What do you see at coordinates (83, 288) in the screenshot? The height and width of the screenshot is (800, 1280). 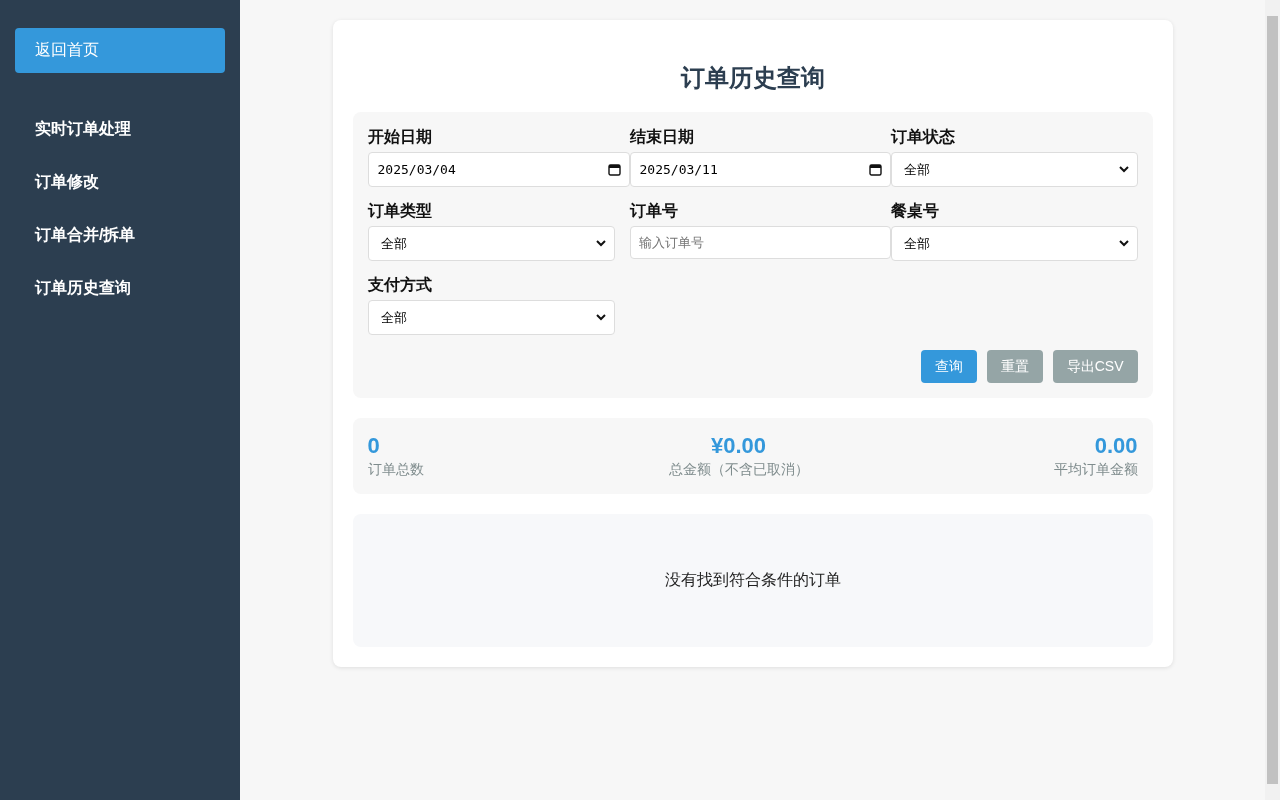 I see `sidebar-item: 订单历史查询` at bounding box center [83, 288].